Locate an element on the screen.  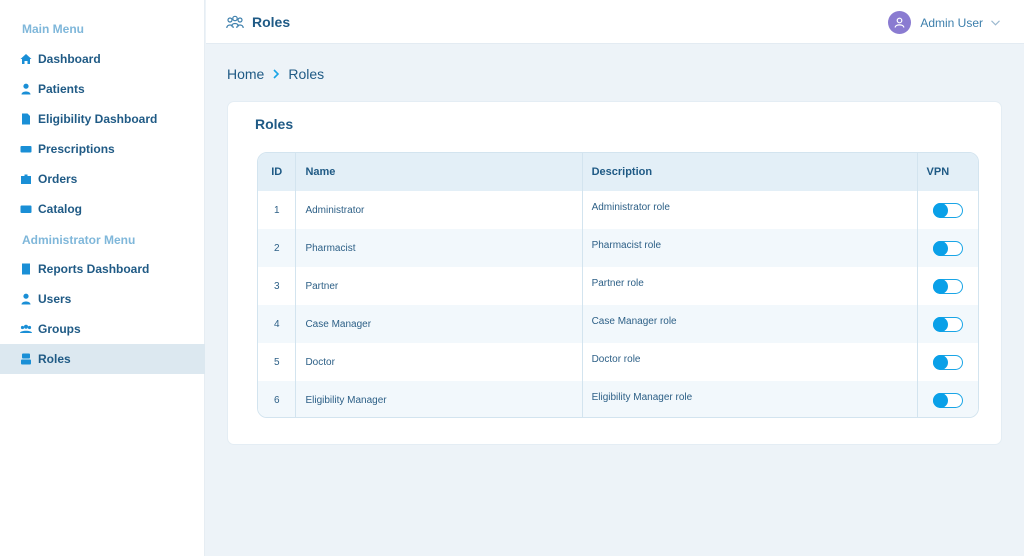
column-header-name: Name is located at coordinates (439, 172).